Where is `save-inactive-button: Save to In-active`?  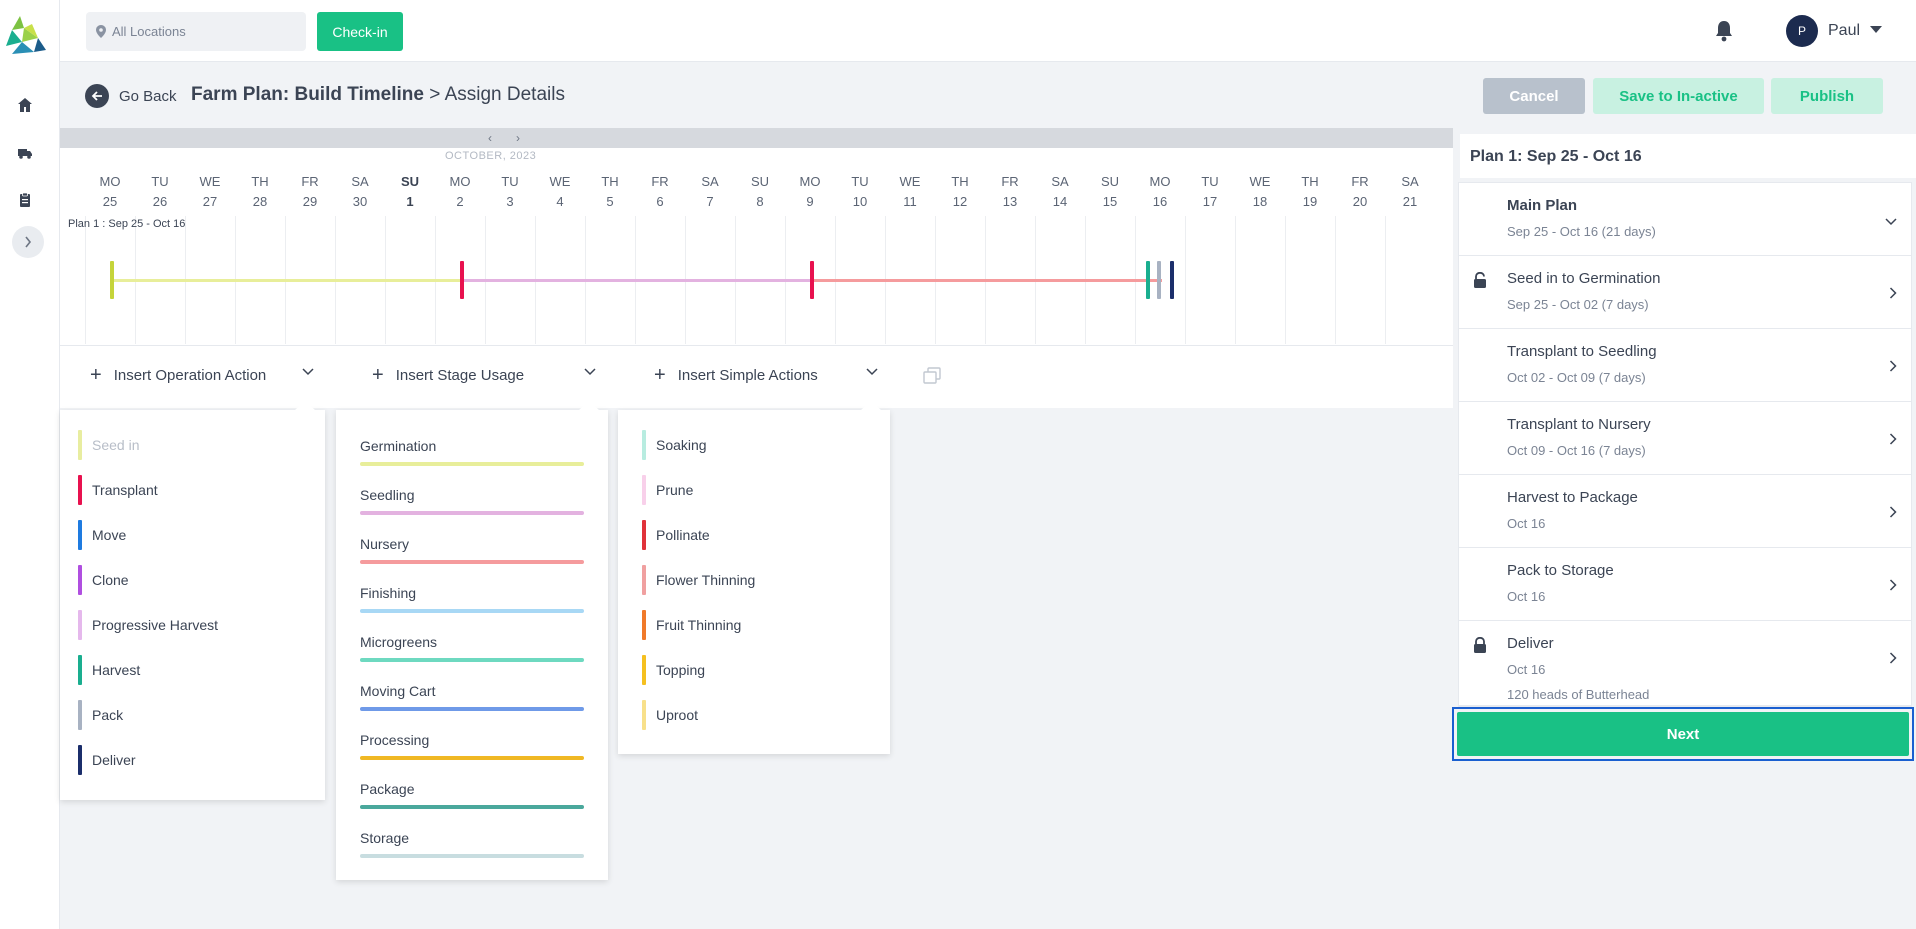 save-inactive-button: Save to In-active is located at coordinates (1678, 96).